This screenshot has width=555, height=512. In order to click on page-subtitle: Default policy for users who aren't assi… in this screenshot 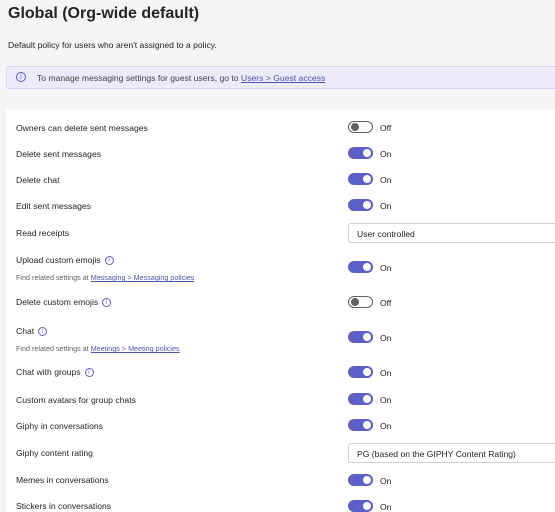, I will do `click(112, 45)`.